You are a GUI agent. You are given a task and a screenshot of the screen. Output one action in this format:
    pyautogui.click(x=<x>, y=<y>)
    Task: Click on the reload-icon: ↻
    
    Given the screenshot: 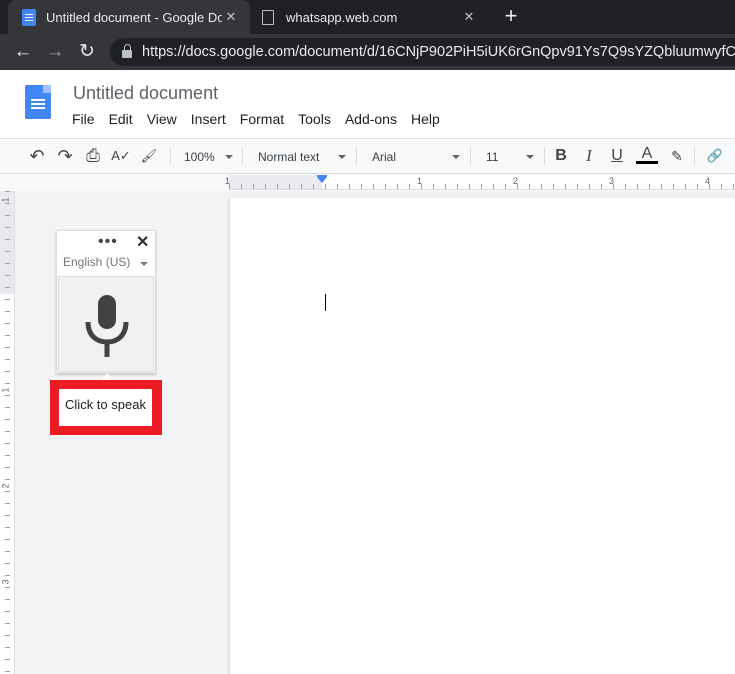 What is the action you would take?
    pyautogui.click(x=87, y=52)
    